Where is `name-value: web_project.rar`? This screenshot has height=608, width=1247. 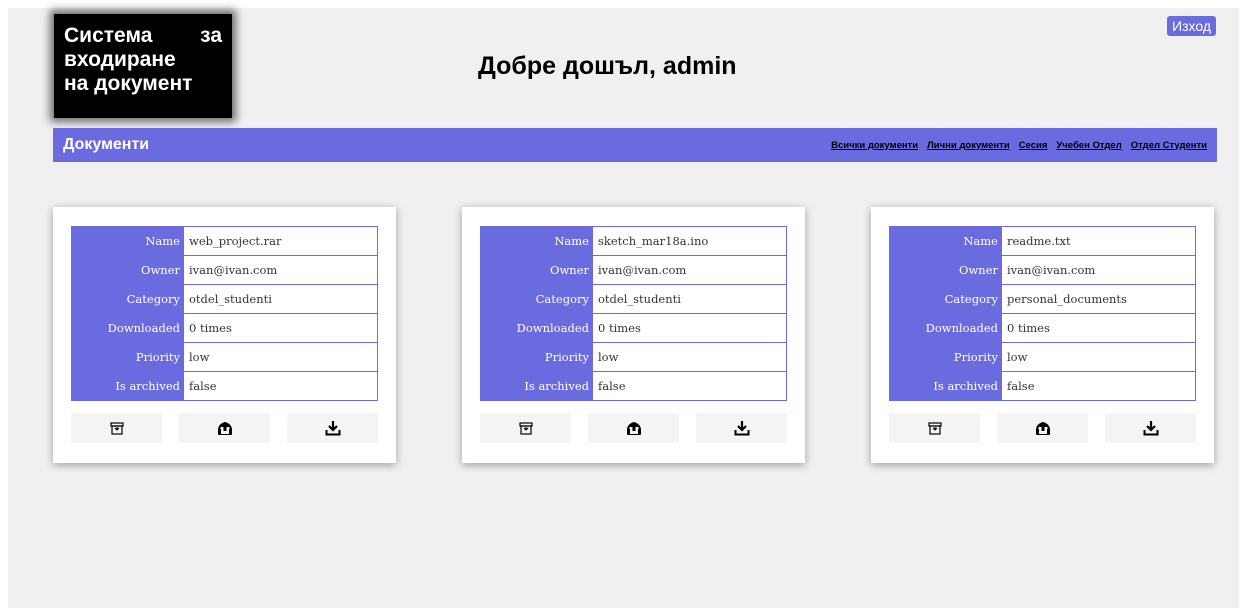 name-value: web_project.rar is located at coordinates (281, 241).